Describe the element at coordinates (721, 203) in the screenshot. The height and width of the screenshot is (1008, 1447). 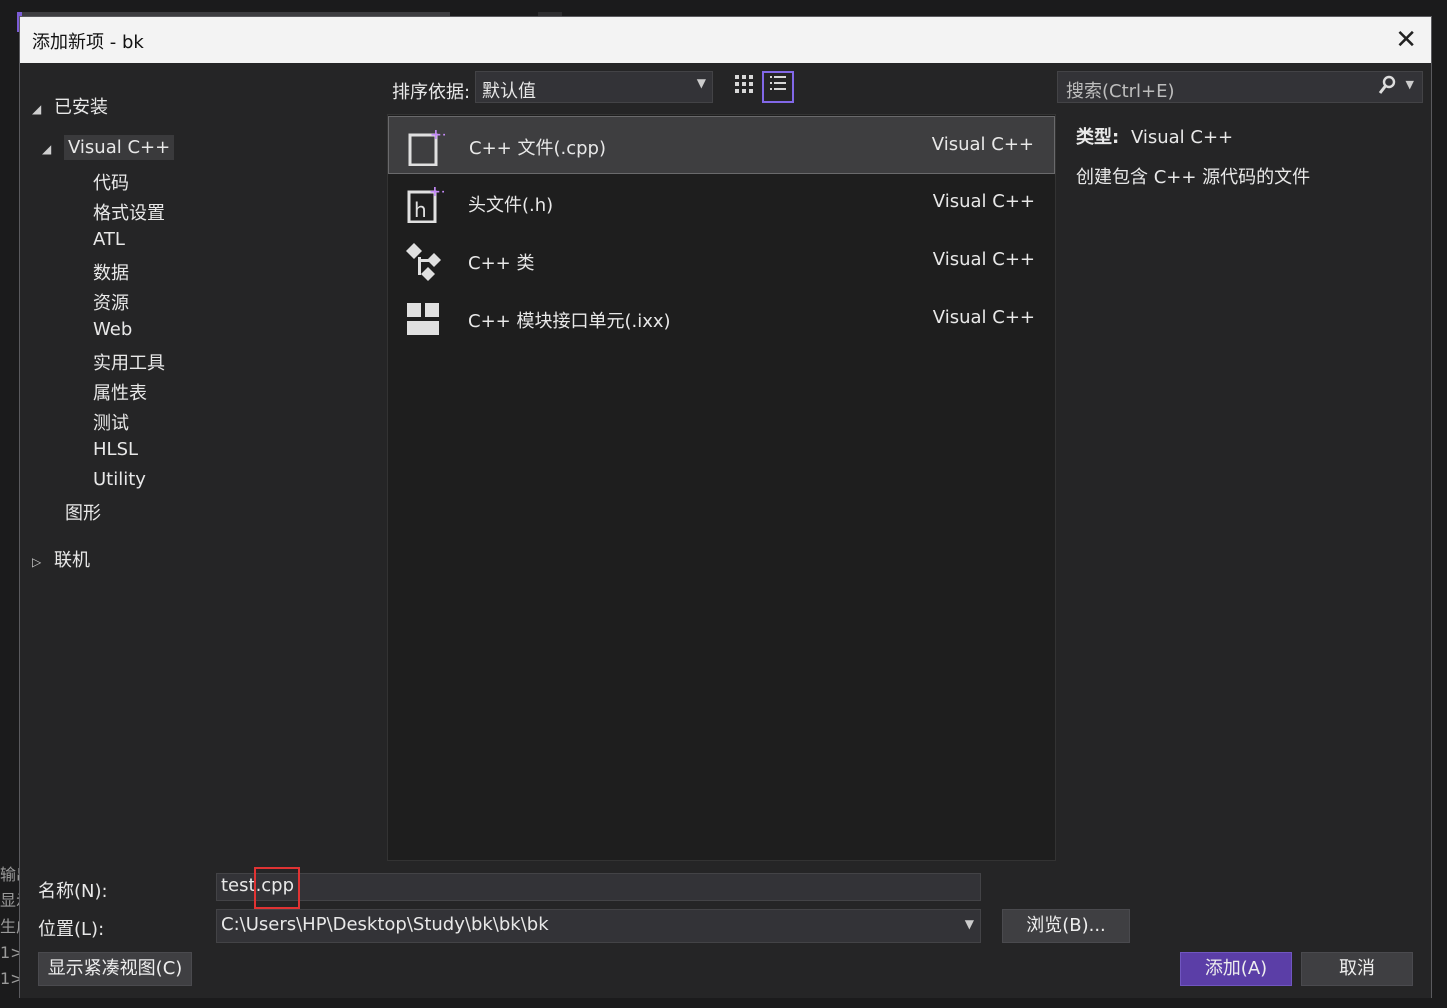
I see `template-item-header-file: h++ 头文件(.h) Visual C++` at that location.